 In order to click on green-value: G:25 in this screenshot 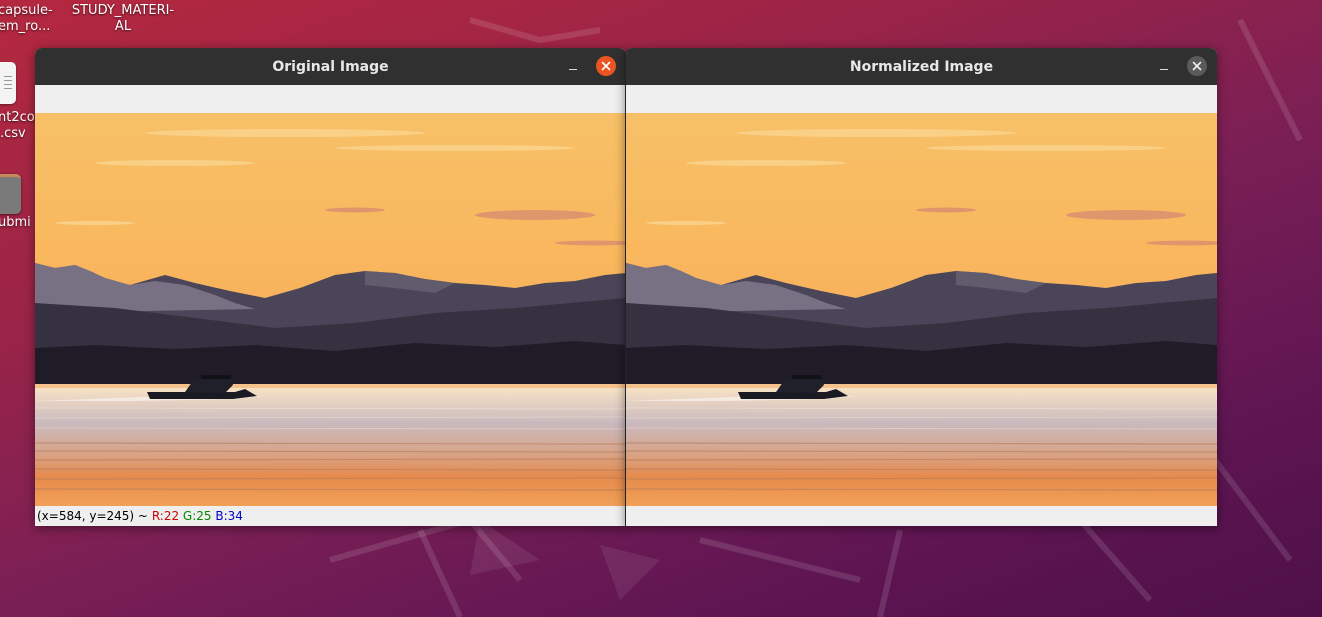, I will do `click(197, 516)`.